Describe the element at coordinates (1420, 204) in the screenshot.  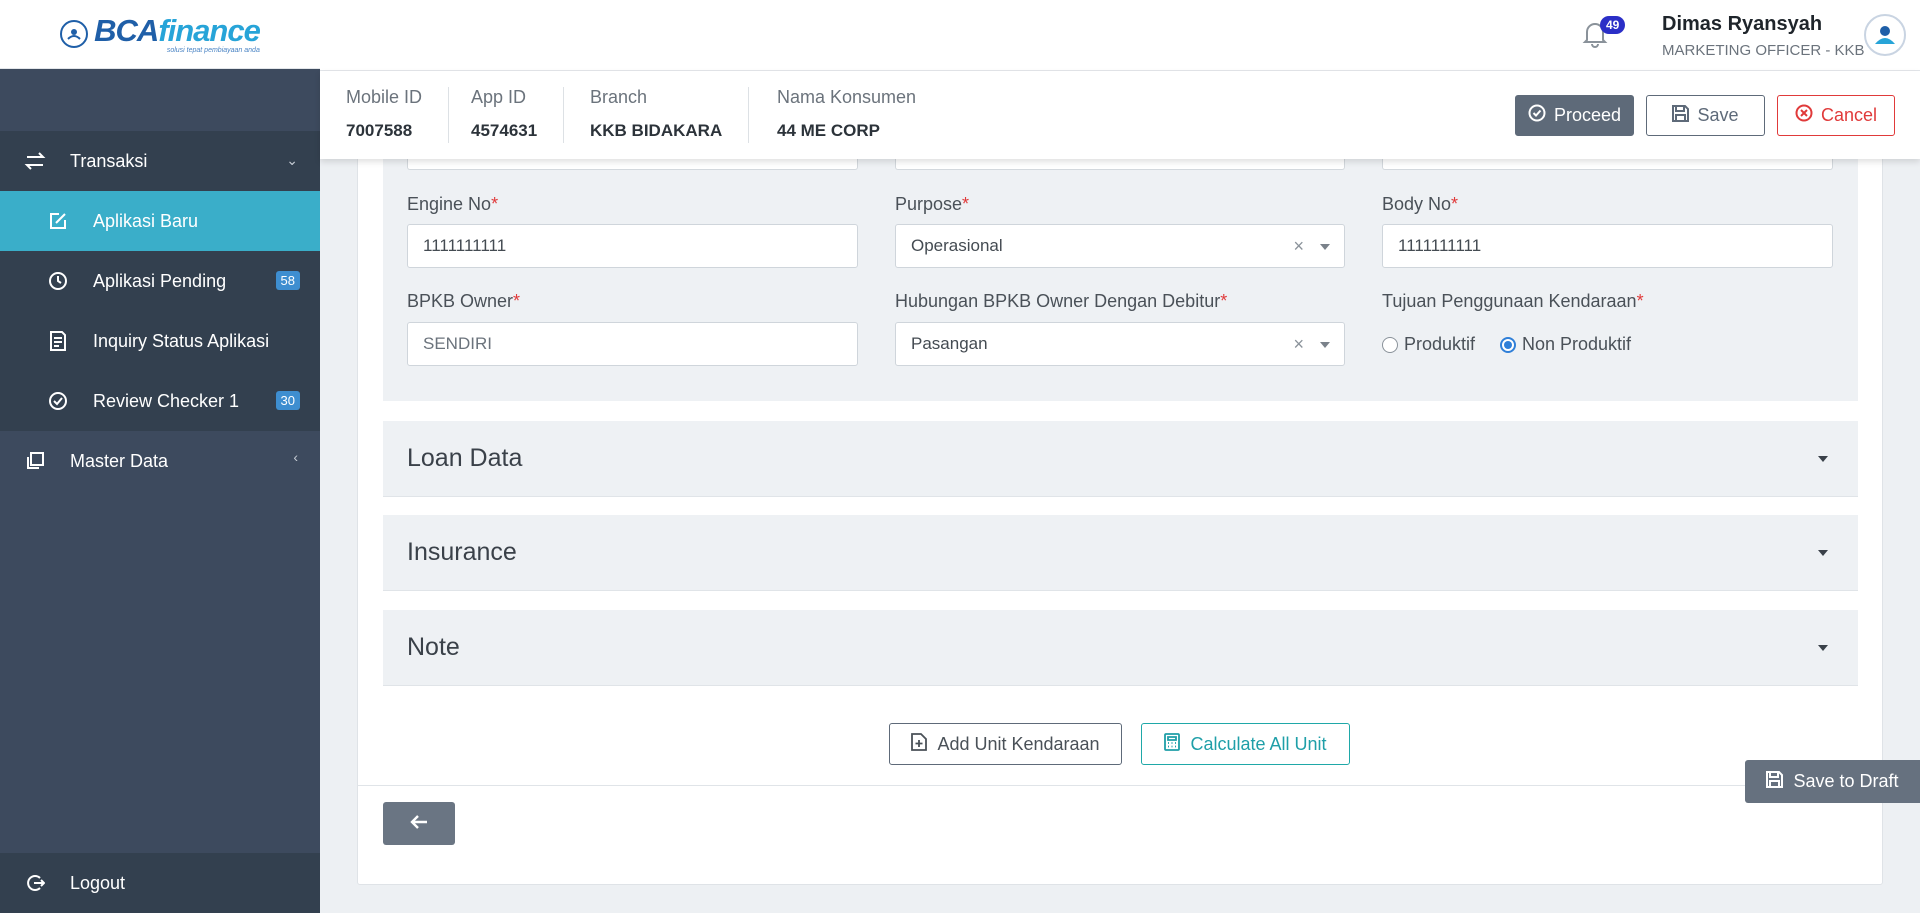
I see `body-no-label: Body No*` at that location.